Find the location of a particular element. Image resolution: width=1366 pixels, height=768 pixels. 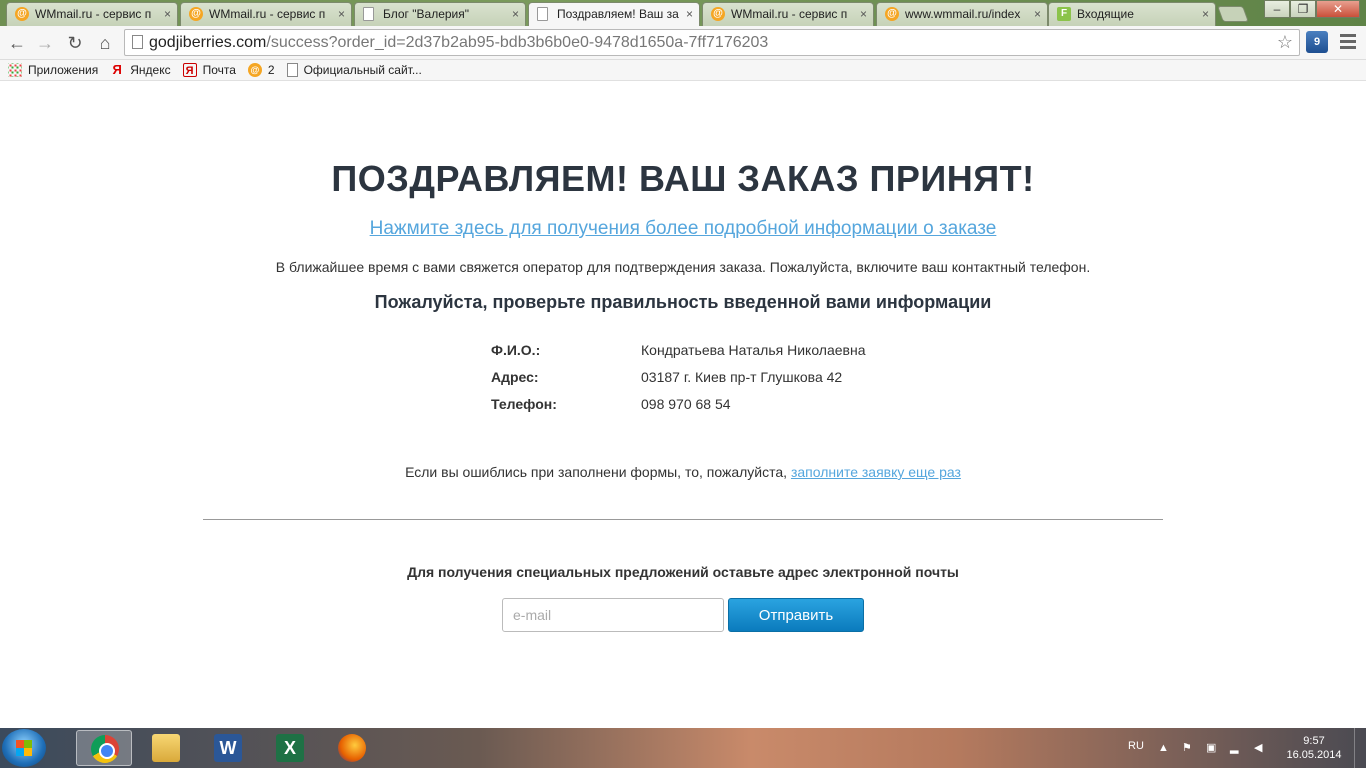

start-button is located at coordinates (24, 748).